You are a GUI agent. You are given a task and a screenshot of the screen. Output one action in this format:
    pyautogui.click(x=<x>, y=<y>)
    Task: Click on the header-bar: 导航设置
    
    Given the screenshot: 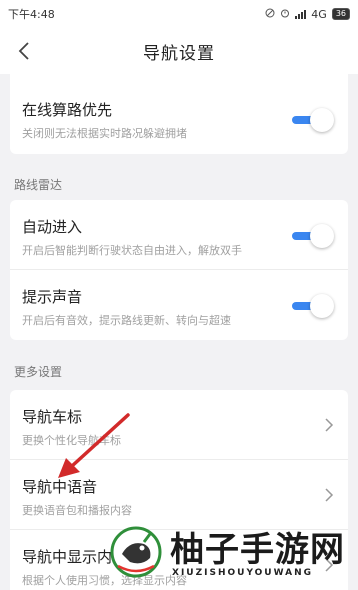 What is the action you would take?
    pyautogui.click(x=179, y=51)
    